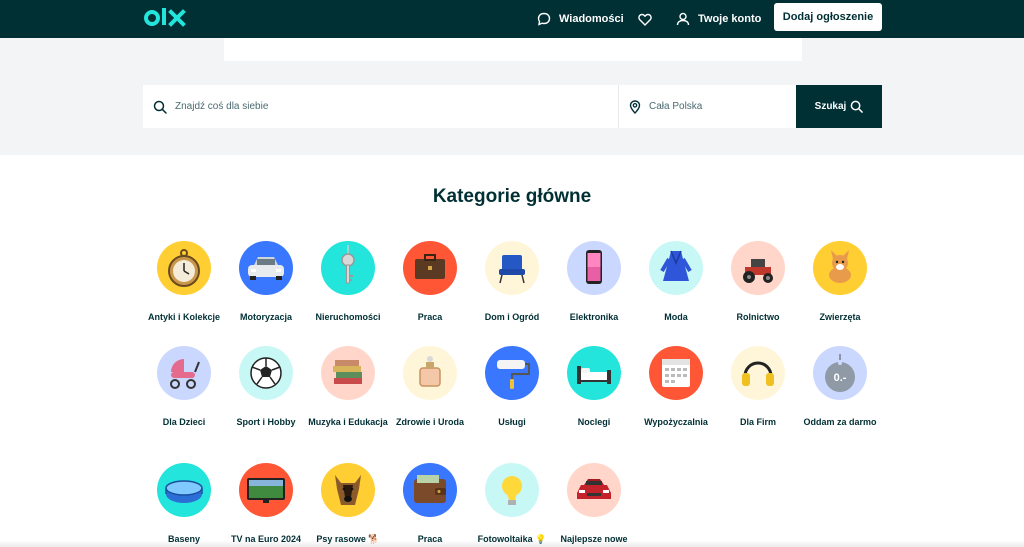  I want to click on category-item: Dla Dzieci, so click(184, 387).